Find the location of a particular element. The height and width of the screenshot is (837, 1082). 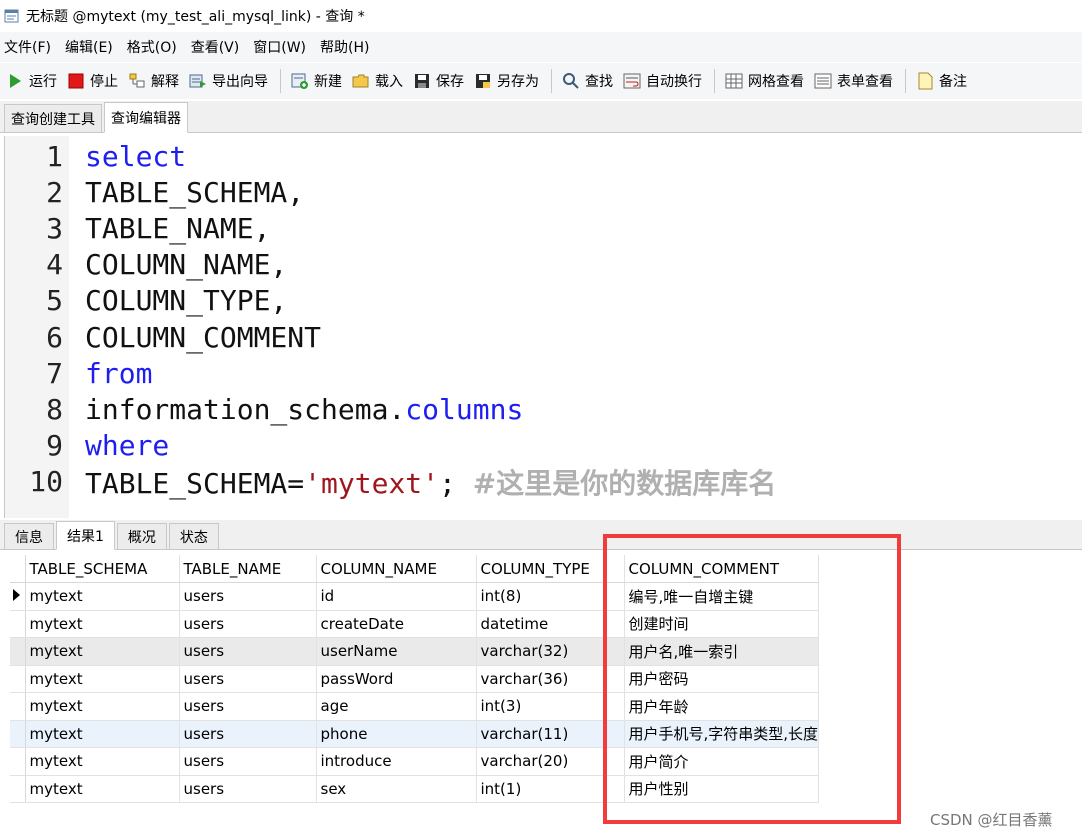

table-cell: varchar(20) is located at coordinates (550, 761).